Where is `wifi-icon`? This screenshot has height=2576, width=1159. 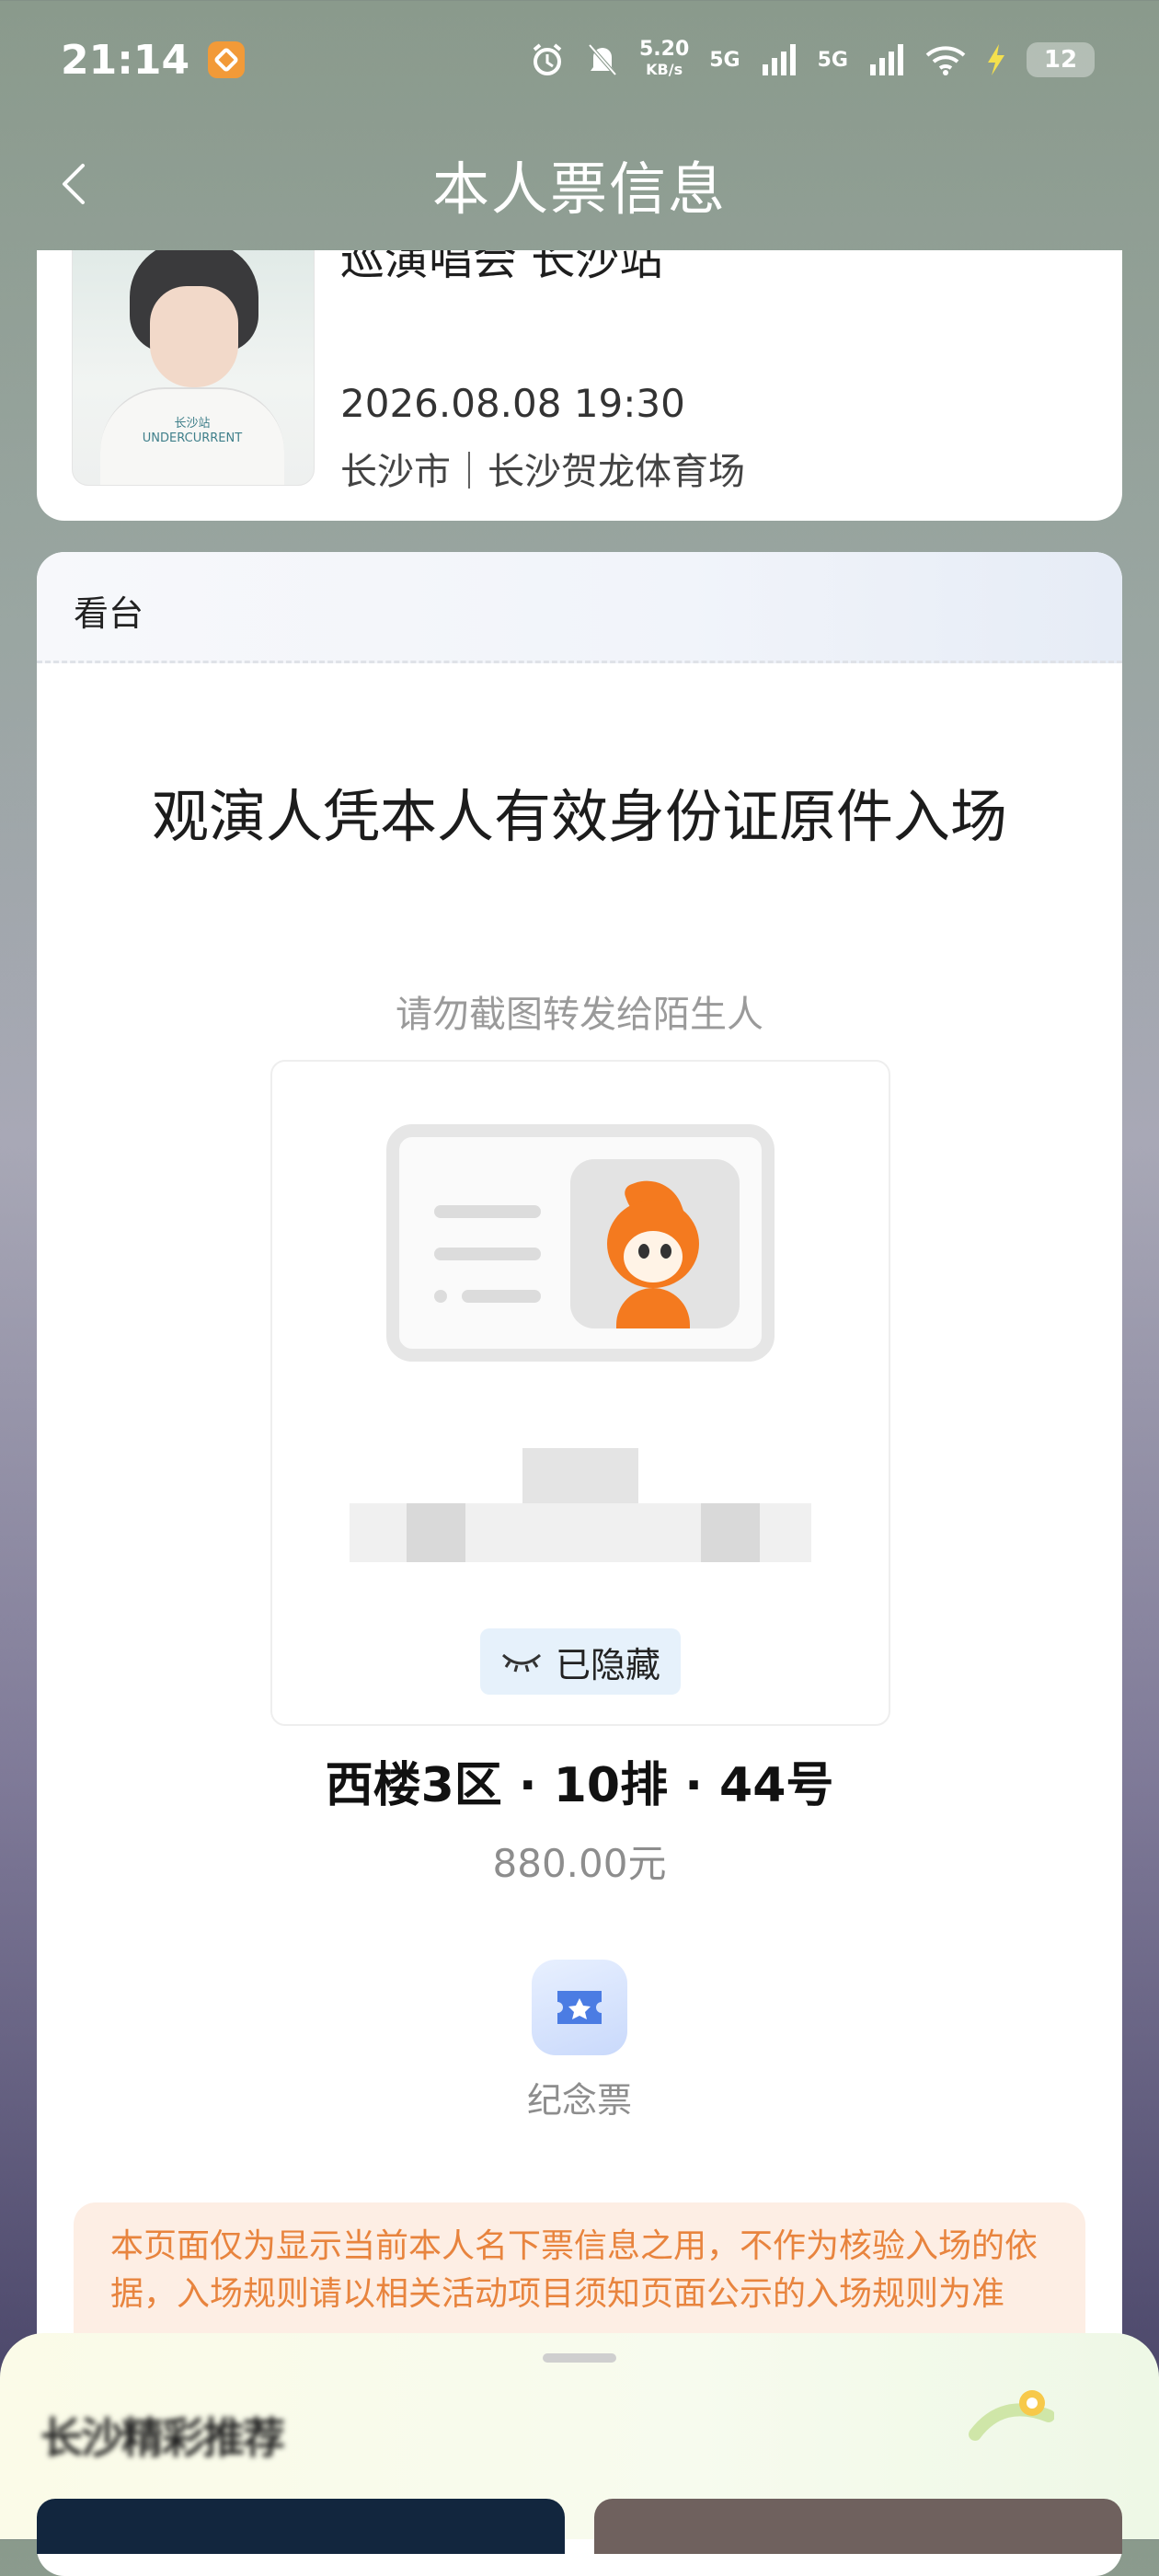 wifi-icon is located at coordinates (945, 60).